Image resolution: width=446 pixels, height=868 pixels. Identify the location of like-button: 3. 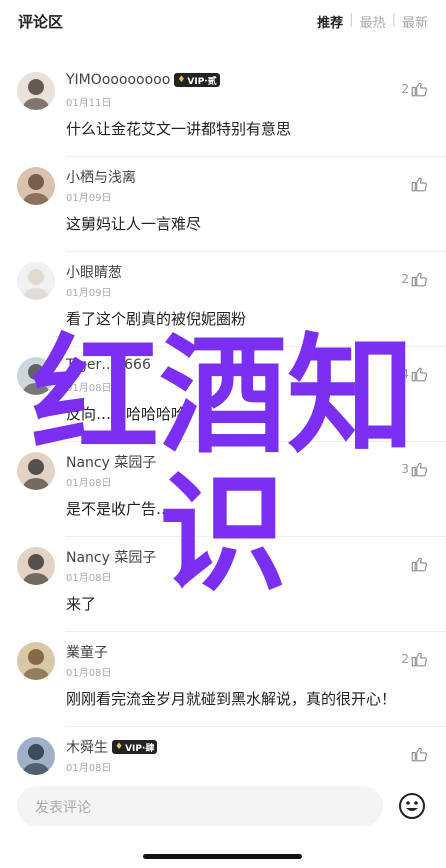
(414, 469).